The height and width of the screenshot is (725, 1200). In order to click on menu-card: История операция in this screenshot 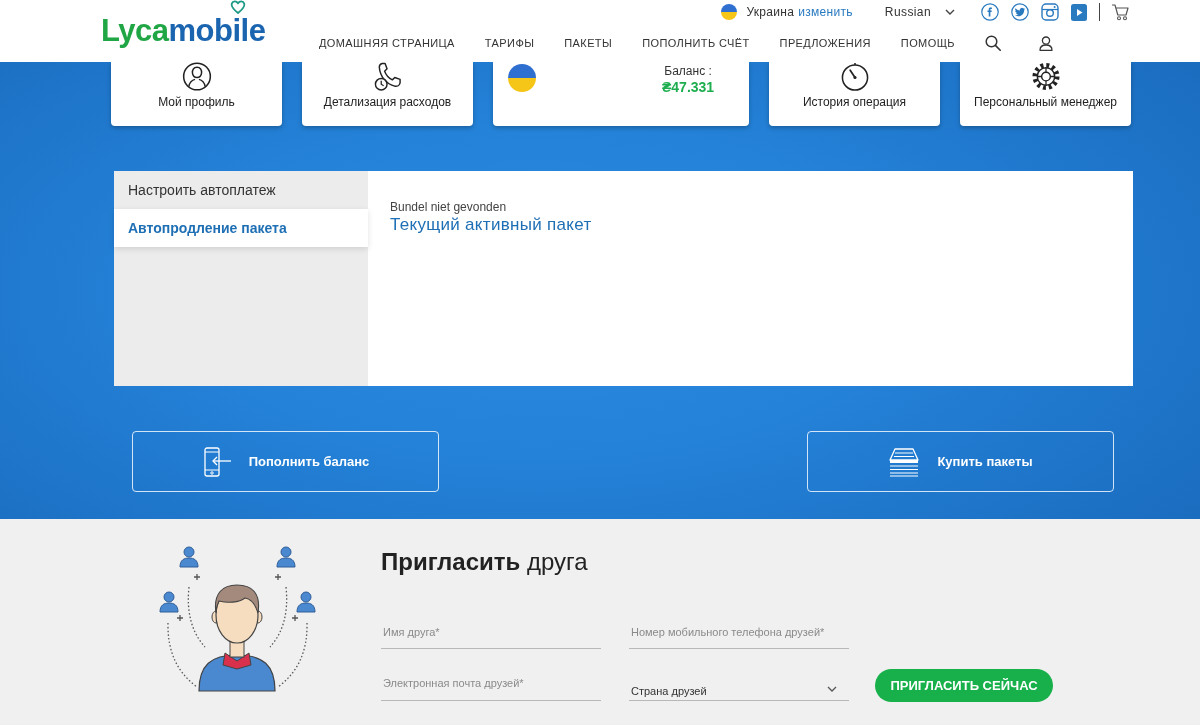, I will do `click(854, 94)`.